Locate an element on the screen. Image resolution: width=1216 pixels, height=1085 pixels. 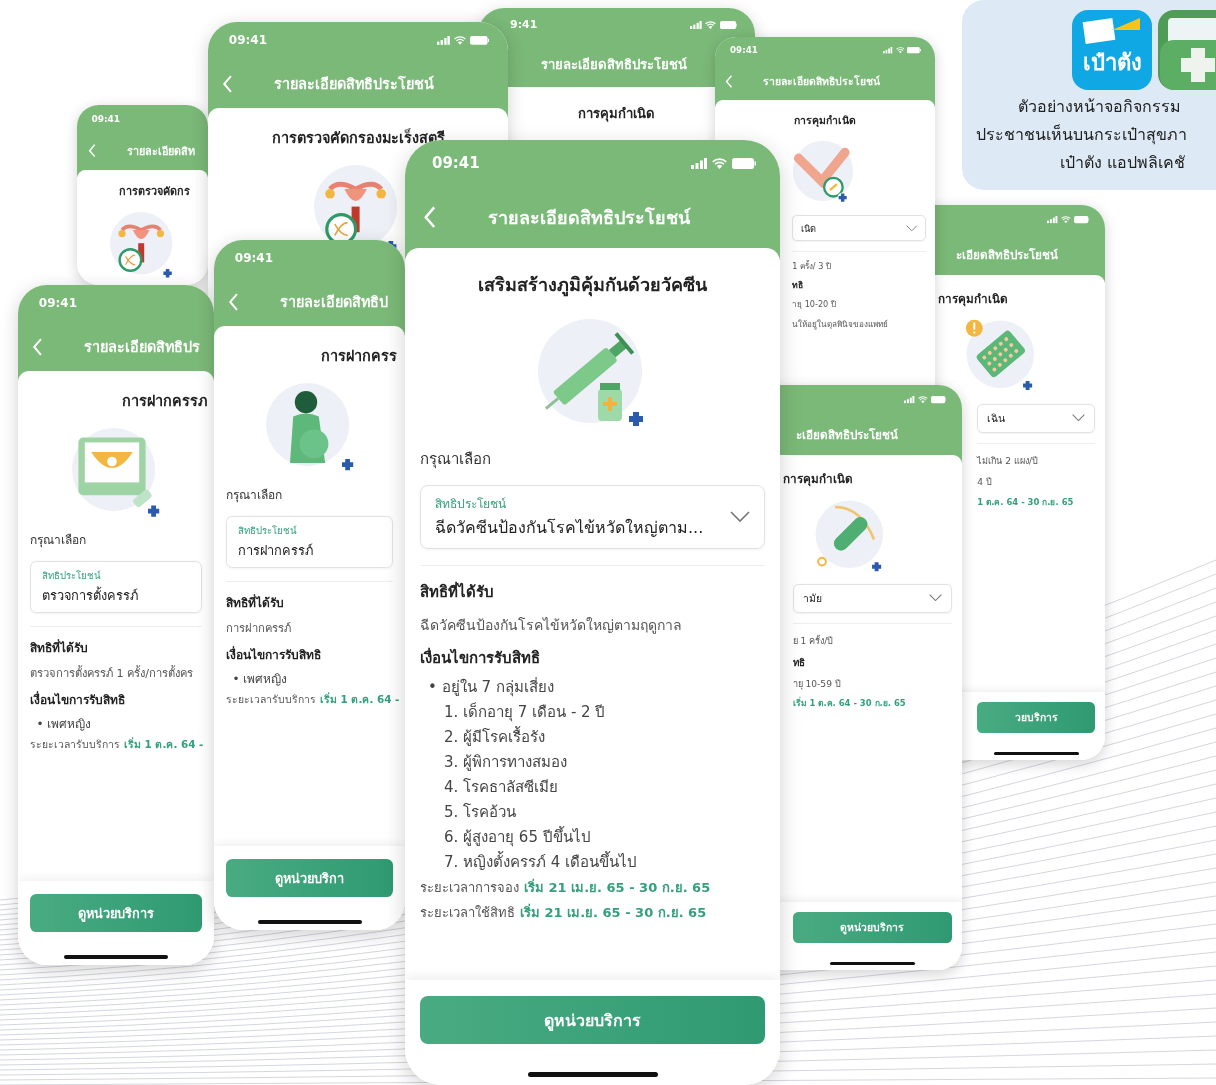
benefit-title: การตรวจคัดกร is located at coordinates (154, 192).